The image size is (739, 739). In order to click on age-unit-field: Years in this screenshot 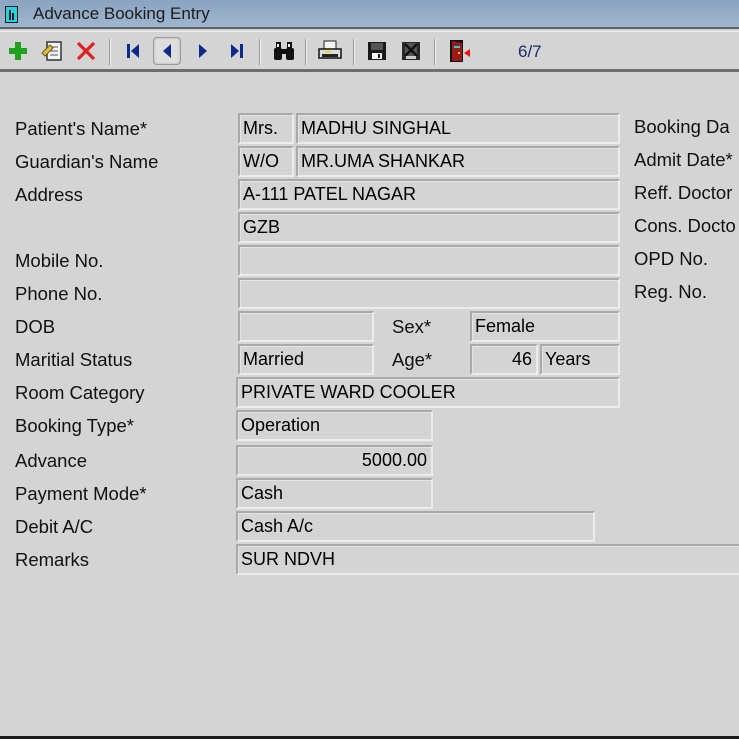, I will do `click(580, 359)`.